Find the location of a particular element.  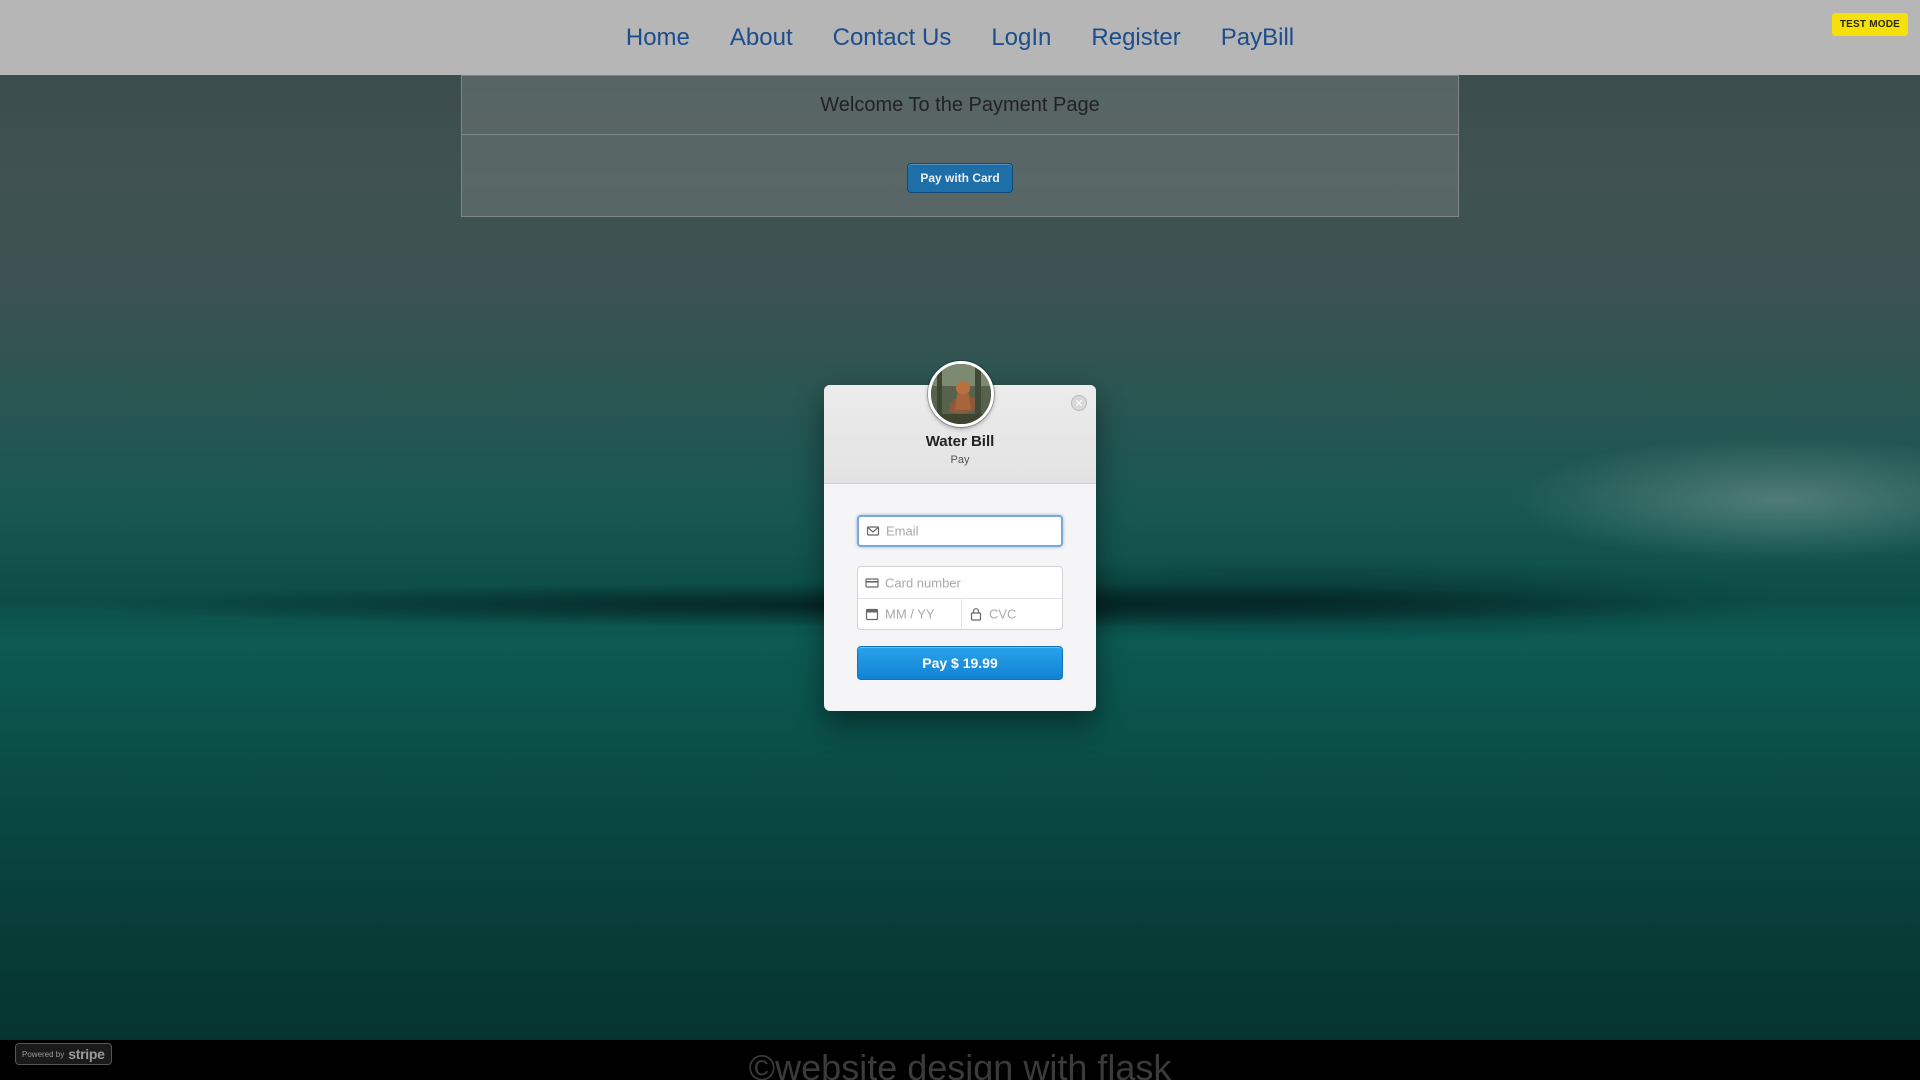

footer-text: ©website design with flask is located at coordinates (960, 1063).